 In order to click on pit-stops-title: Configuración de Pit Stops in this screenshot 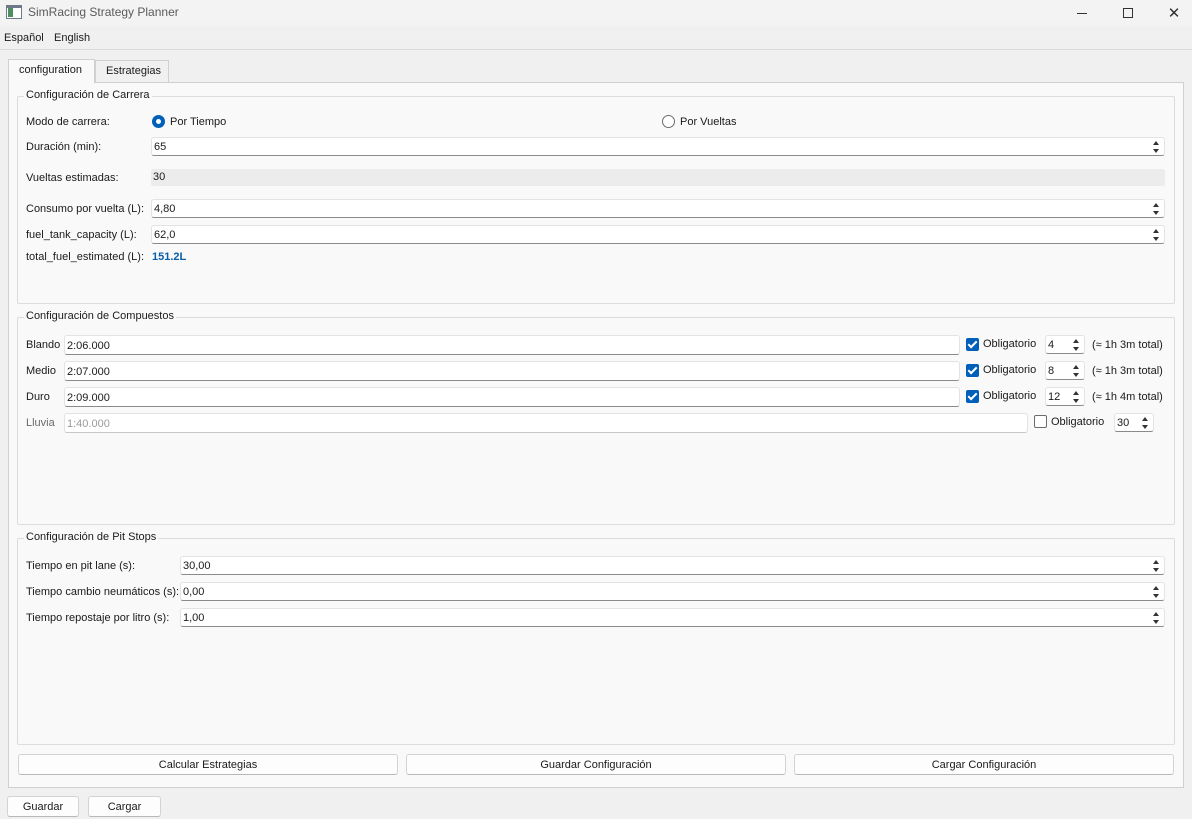, I will do `click(91, 537)`.